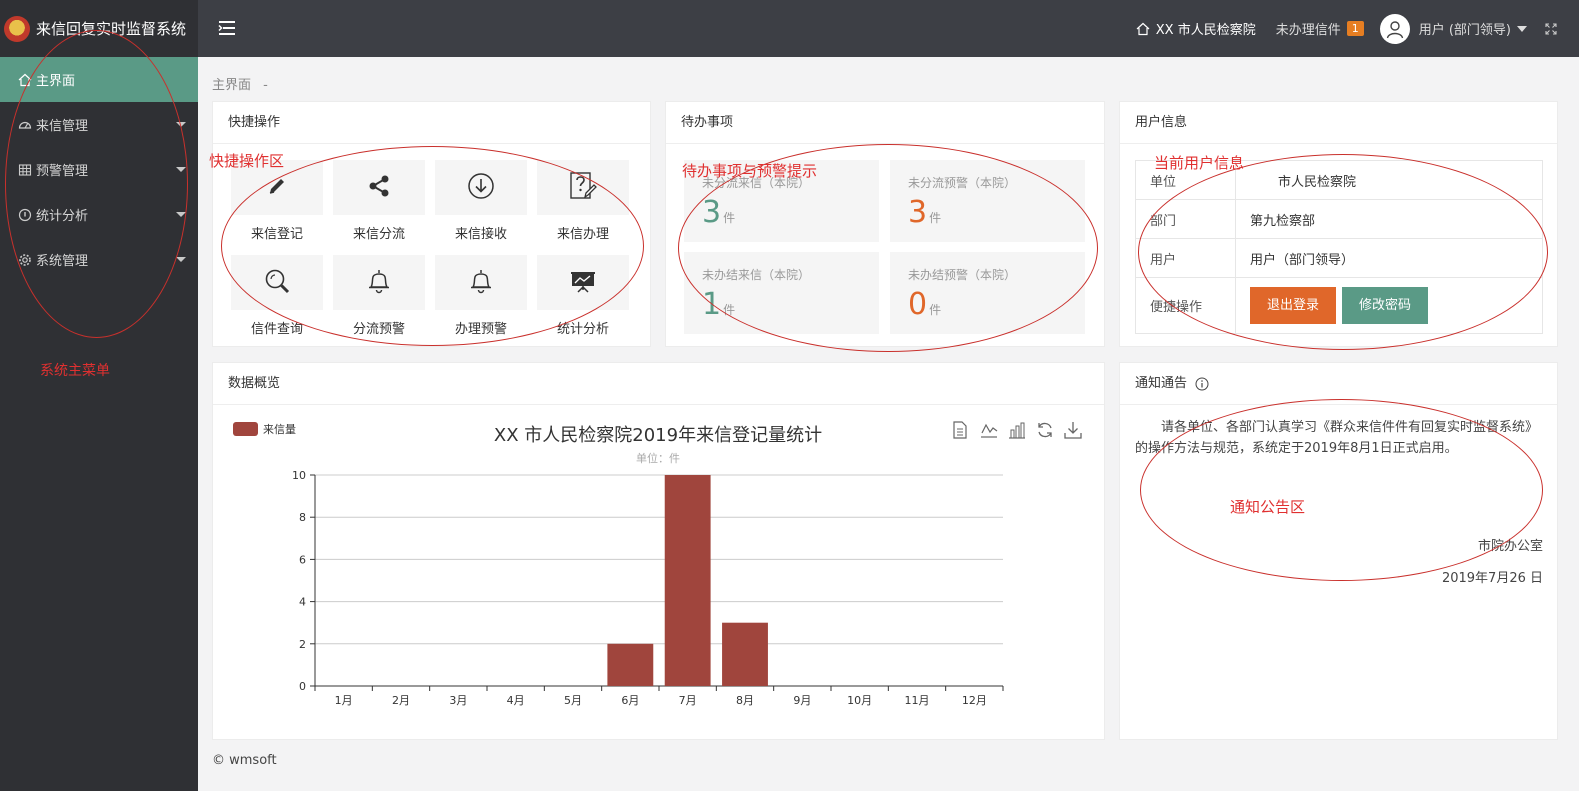  I want to click on notice-date: 2019年7月26 日, so click(1492, 578).